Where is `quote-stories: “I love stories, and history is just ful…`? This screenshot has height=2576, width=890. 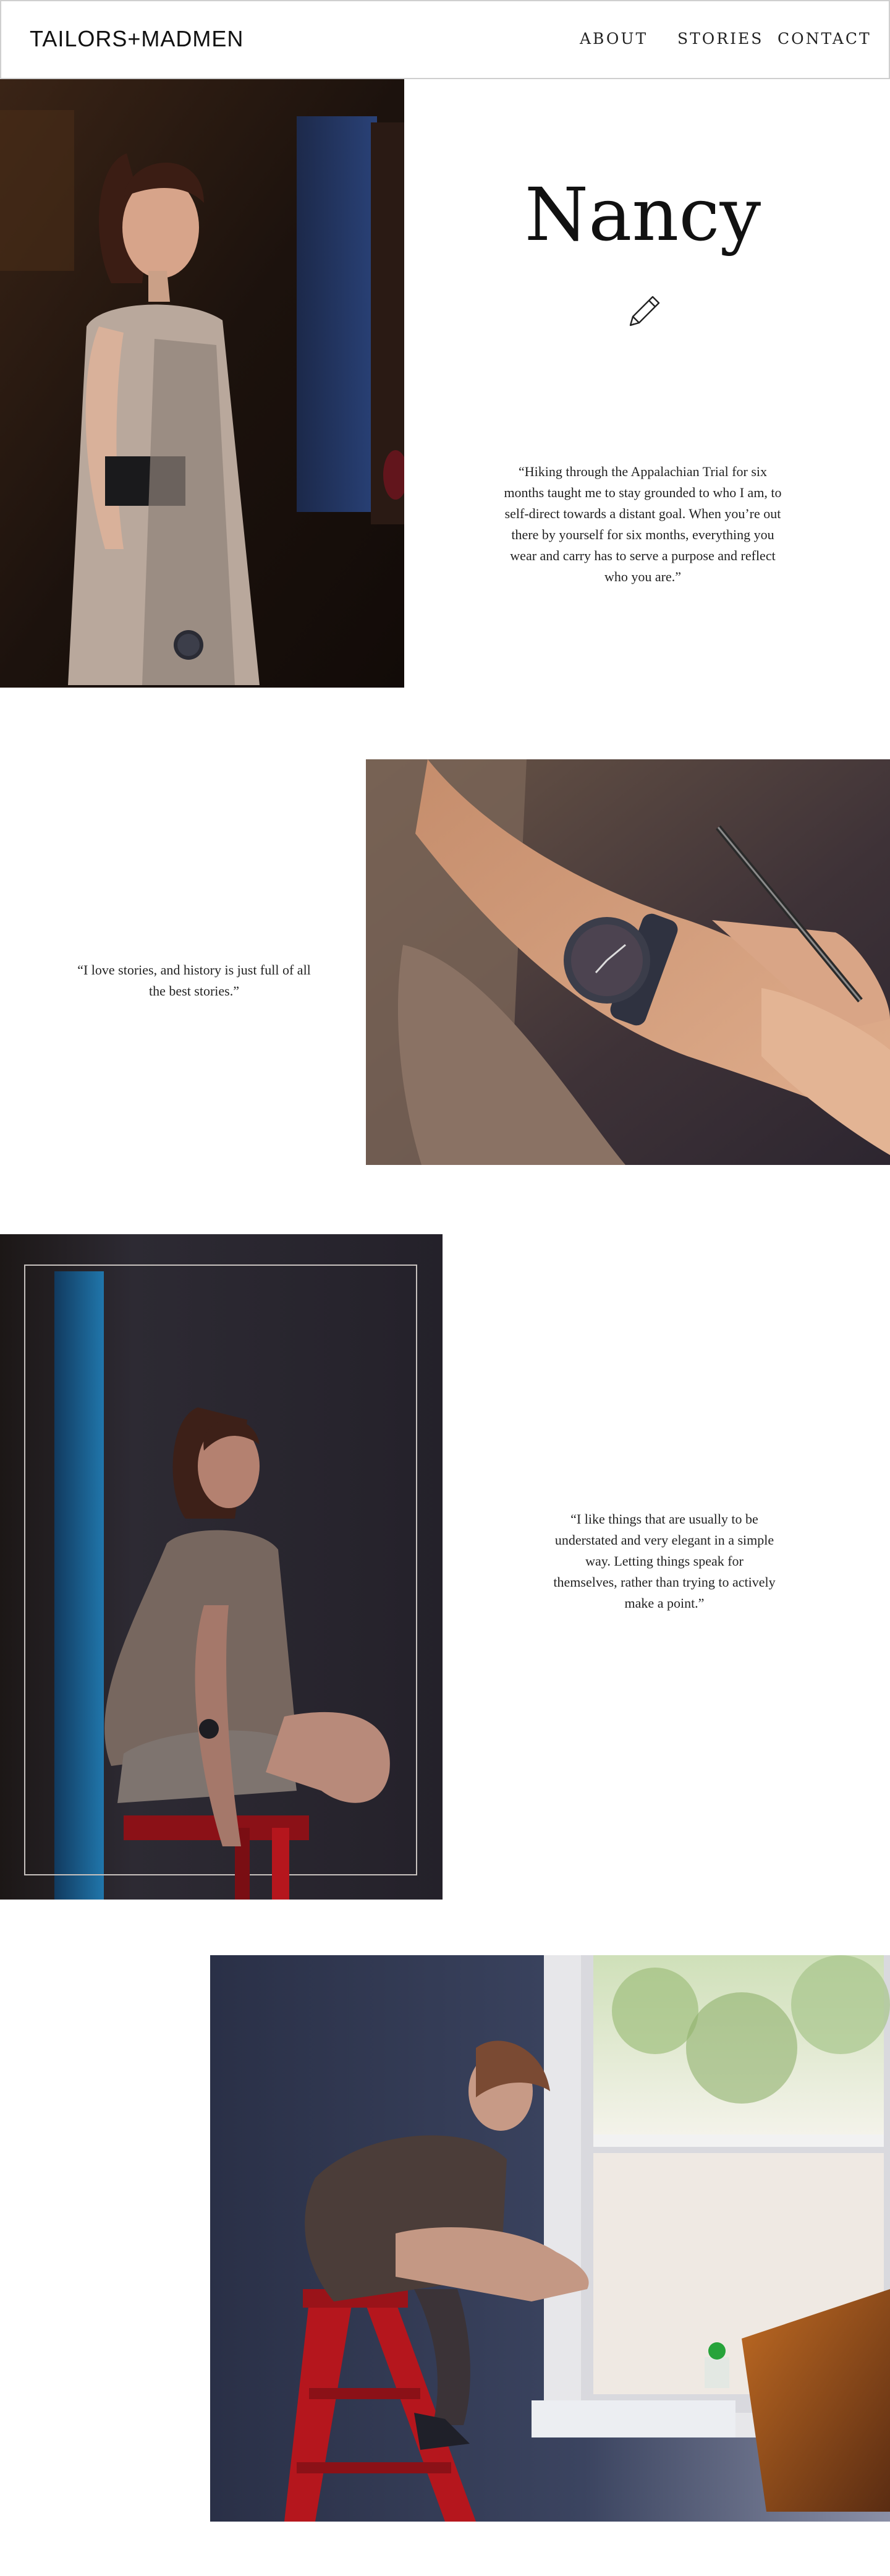
quote-stories: “I love stories, and history is just ful… is located at coordinates (194, 980).